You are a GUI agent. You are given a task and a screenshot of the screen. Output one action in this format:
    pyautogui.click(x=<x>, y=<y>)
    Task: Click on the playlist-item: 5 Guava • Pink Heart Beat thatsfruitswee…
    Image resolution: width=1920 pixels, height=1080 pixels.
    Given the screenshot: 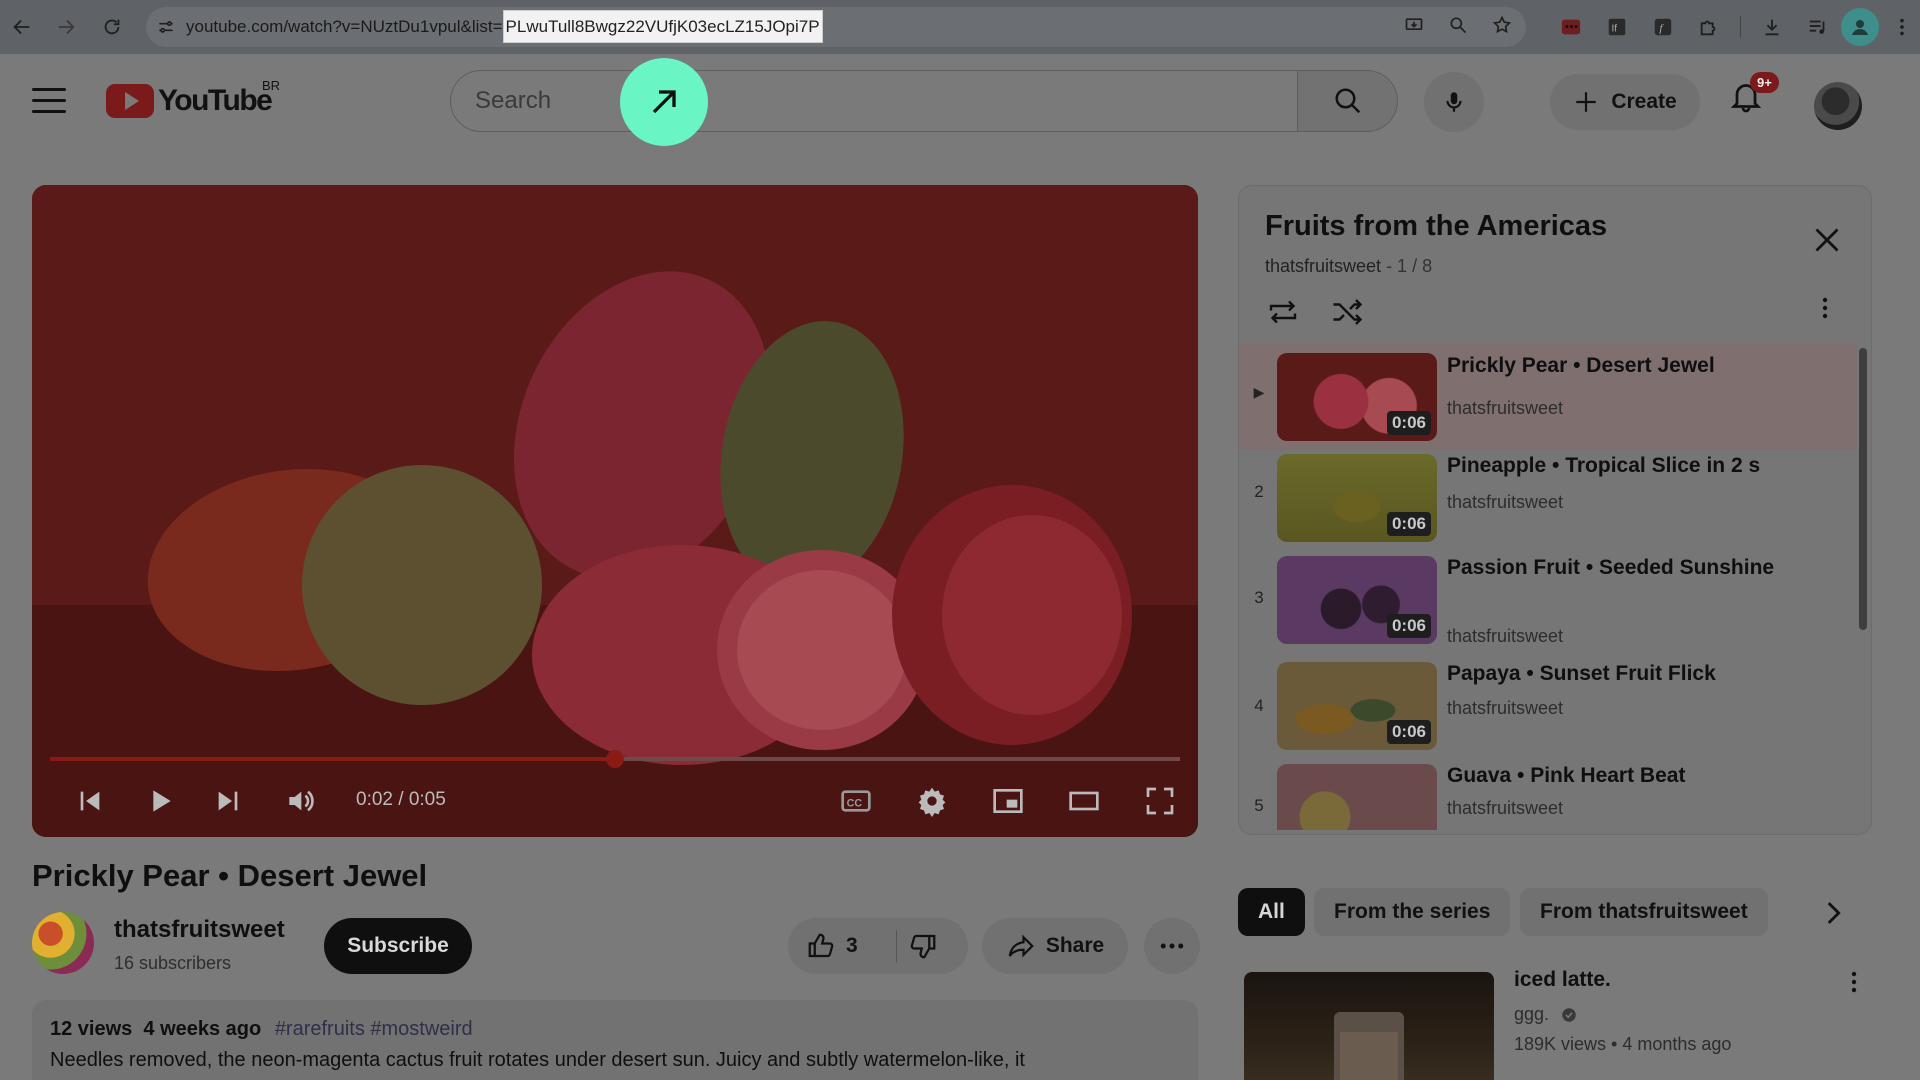 What is the action you would take?
    pyautogui.click(x=1548, y=799)
    